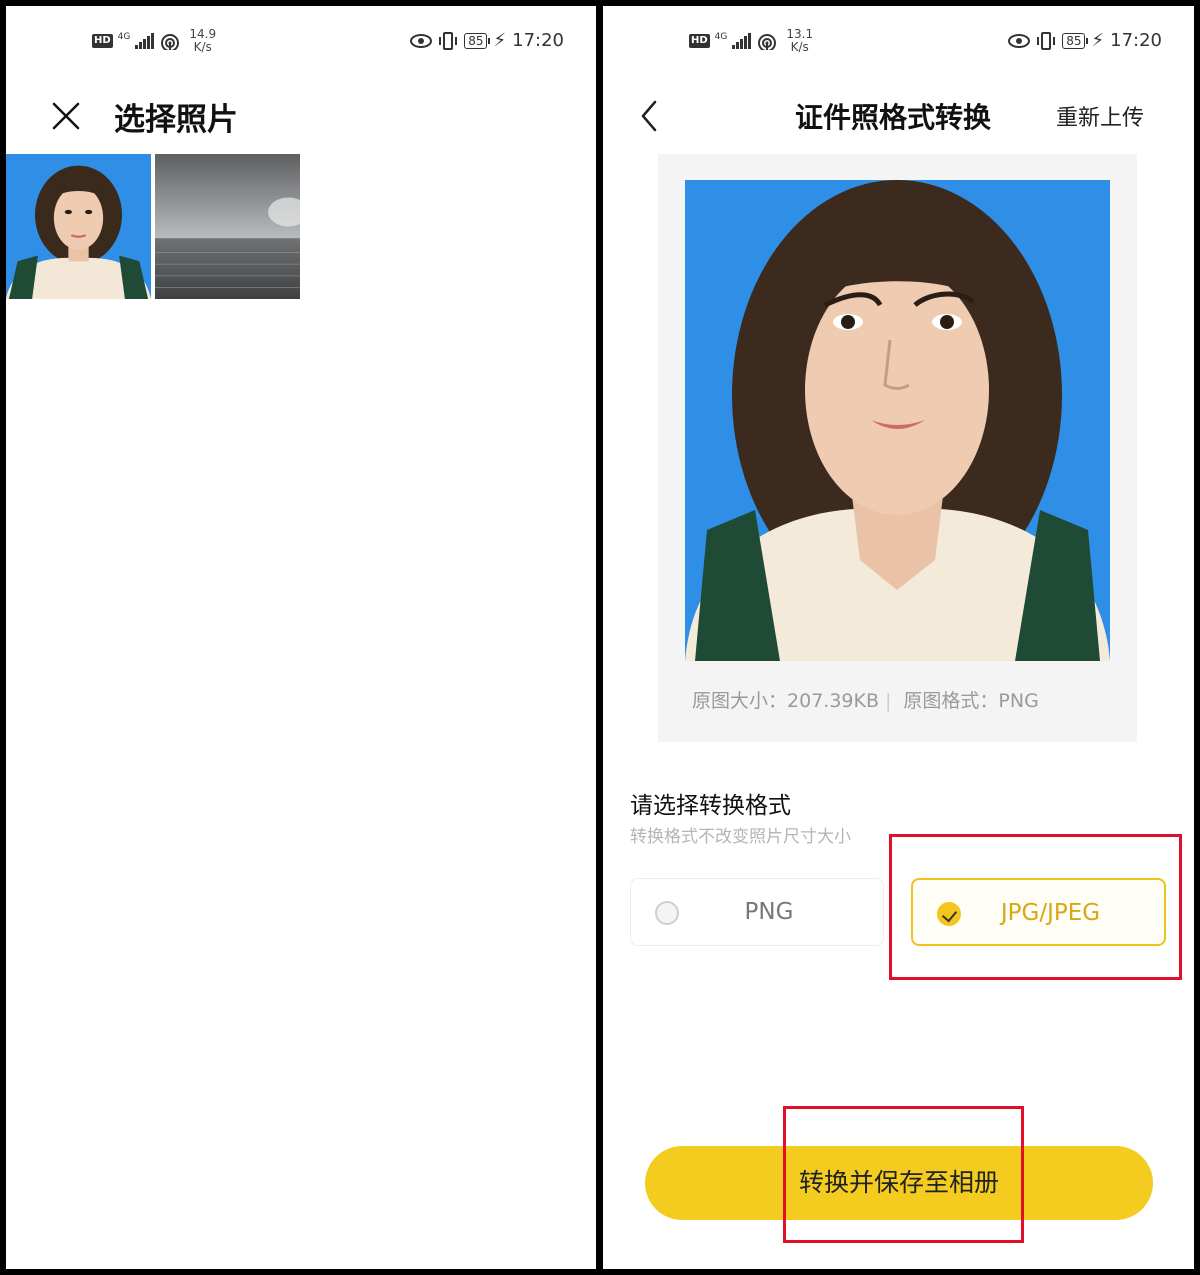 The image size is (1200, 1275). I want to click on reupload-button: 重新上传, so click(1100, 116).